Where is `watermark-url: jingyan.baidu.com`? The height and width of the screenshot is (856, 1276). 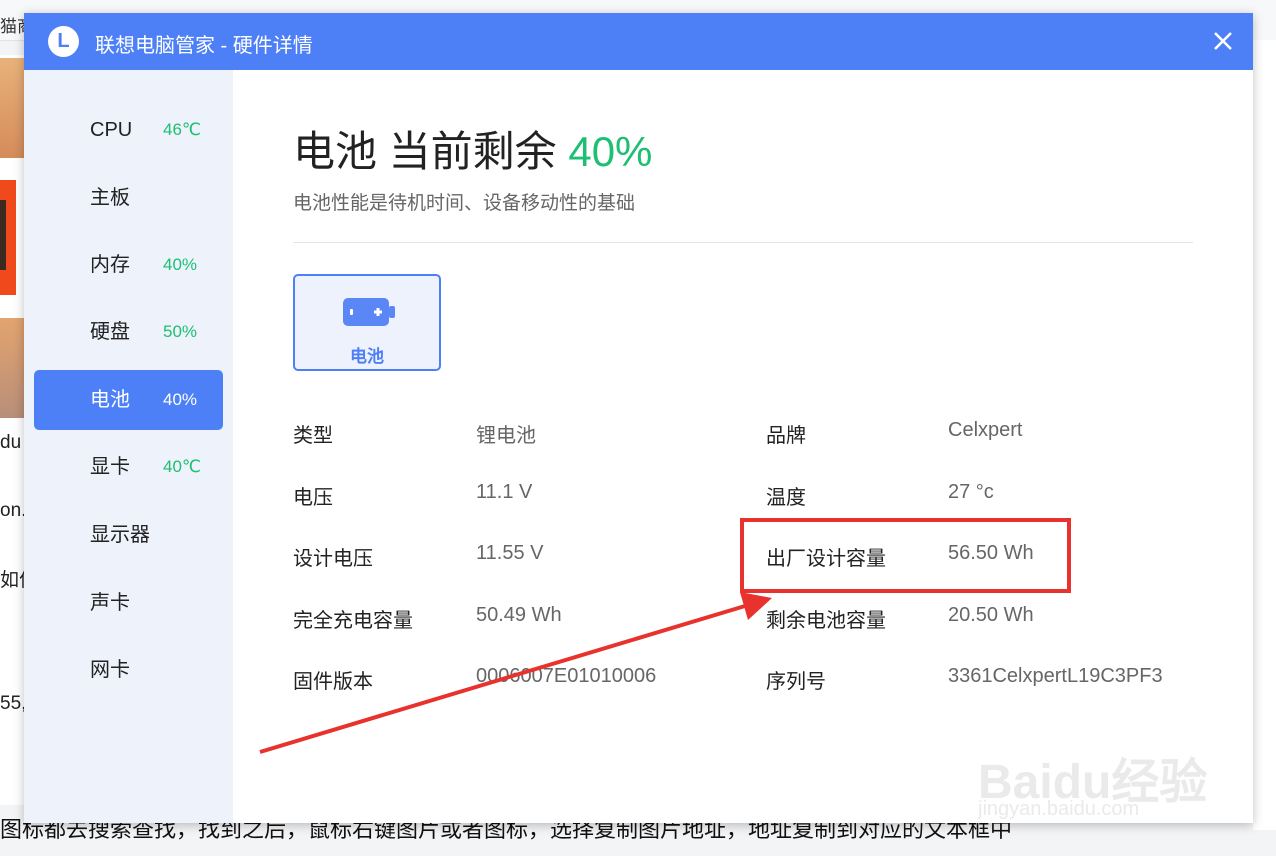
watermark-url: jingyan.baidu.com is located at coordinates (1059, 809).